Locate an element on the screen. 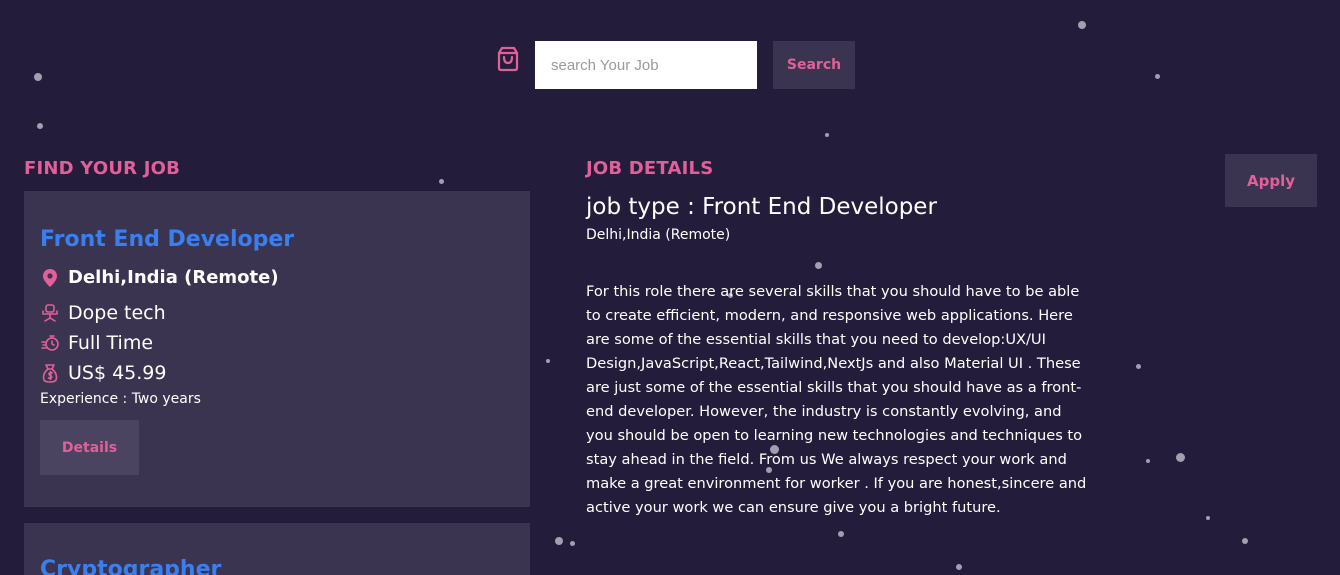  job-salary-text: US$ 45.99 is located at coordinates (117, 373).